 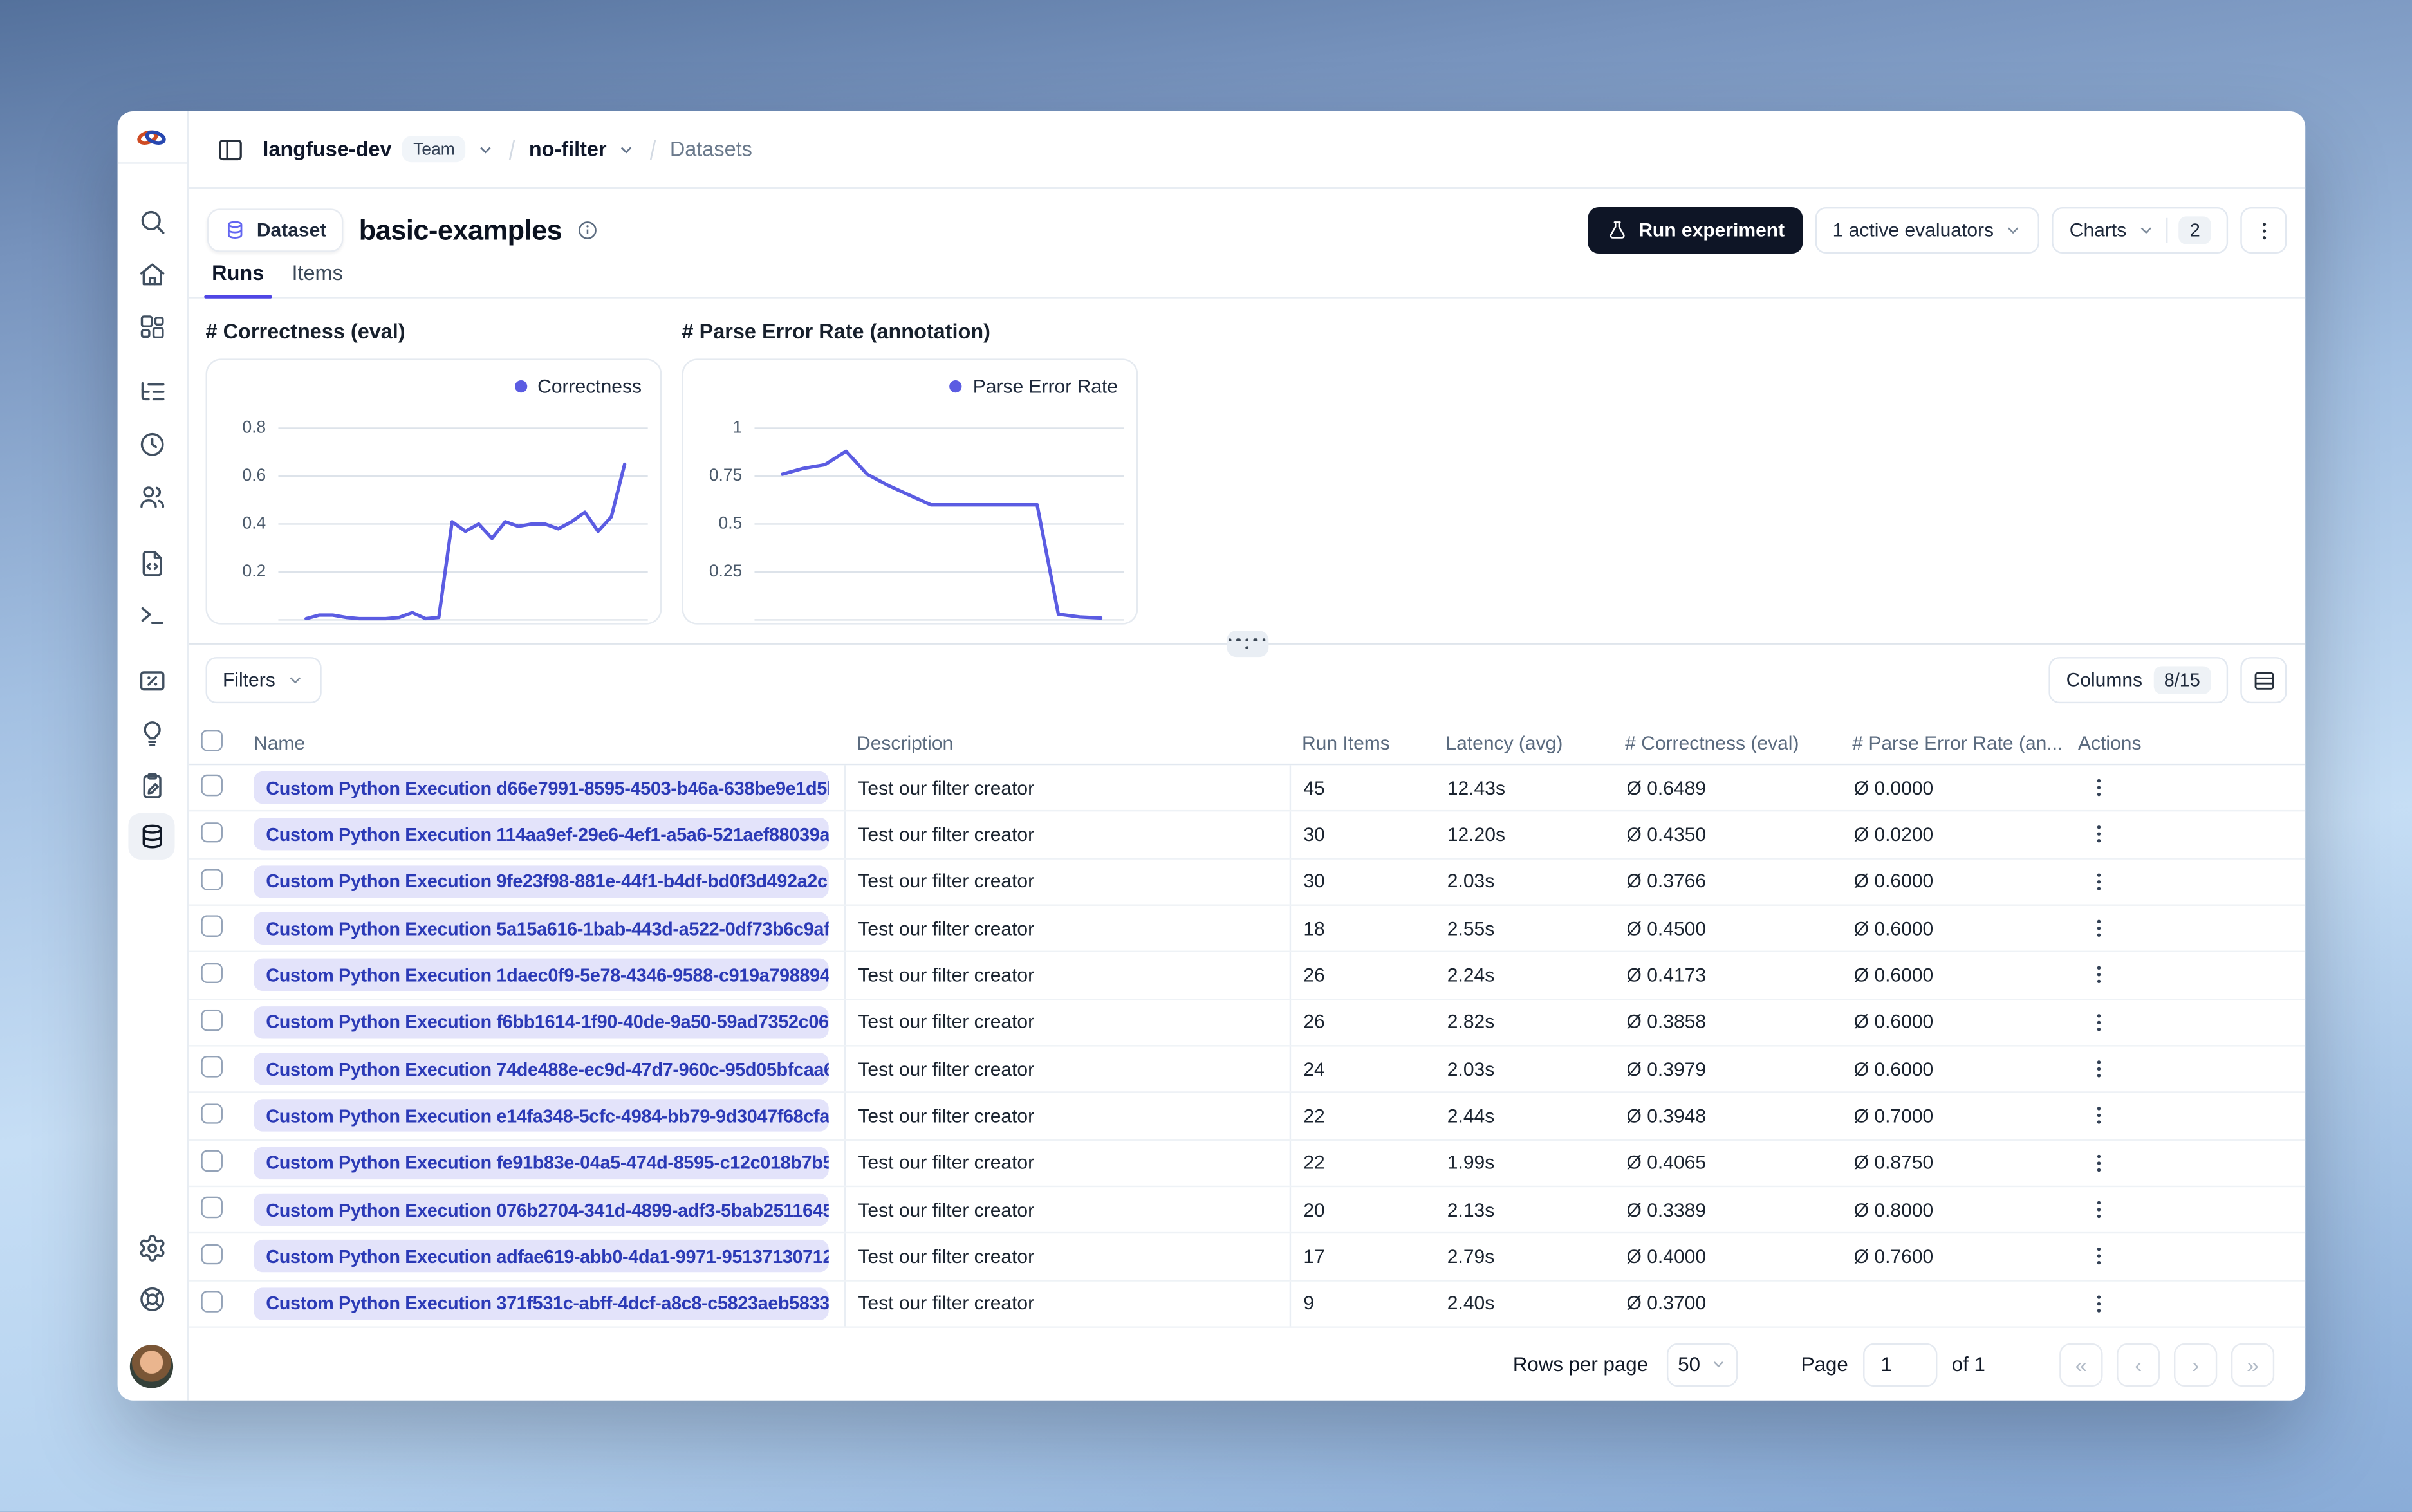 What do you see at coordinates (379, 149) in the screenshot?
I see `breadcrumb-org-selector: langfuse-dev Team` at bounding box center [379, 149].